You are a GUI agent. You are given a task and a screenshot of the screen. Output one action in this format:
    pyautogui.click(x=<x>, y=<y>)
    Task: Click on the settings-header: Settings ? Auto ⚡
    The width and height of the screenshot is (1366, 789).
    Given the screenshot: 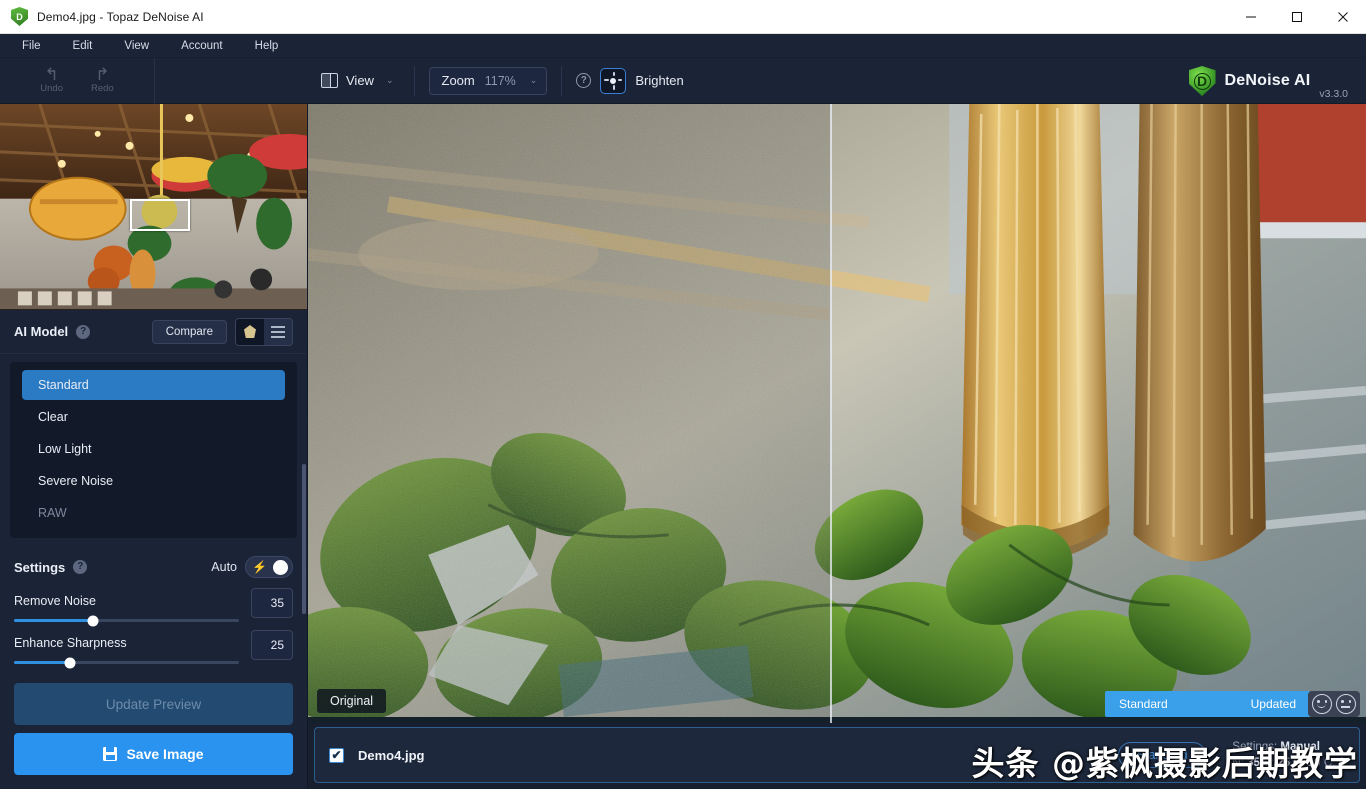 What is the action you would take?
    pyautogui.click(x=153, y=567)
    